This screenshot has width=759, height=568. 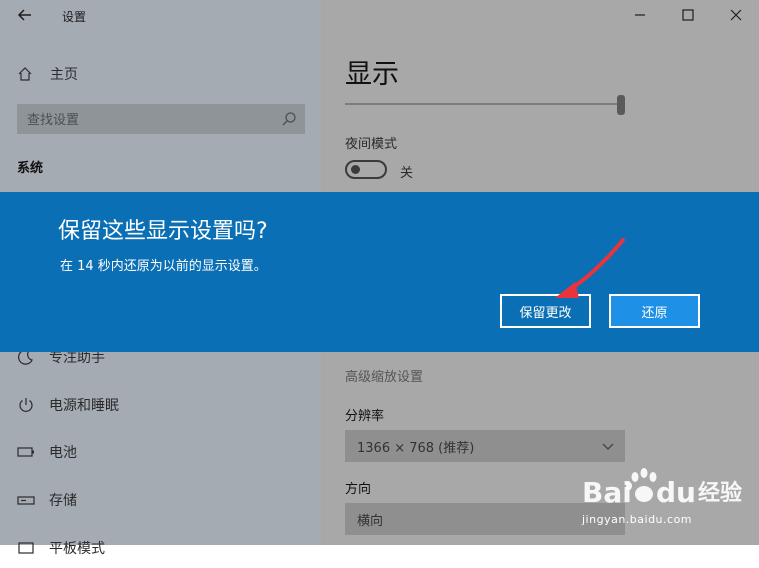 I want to click on svg-text: du, so click(x=676, y=492).